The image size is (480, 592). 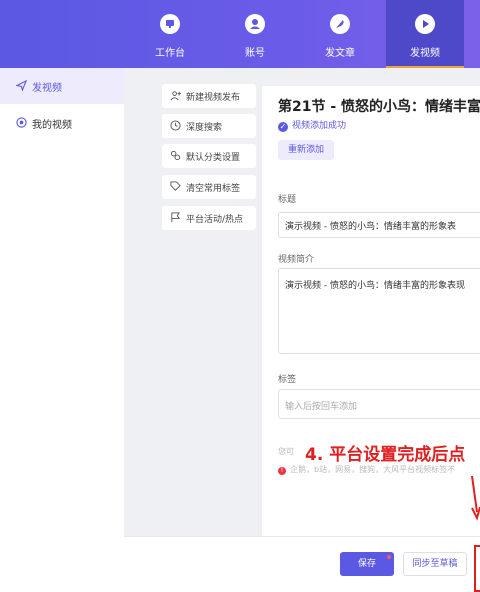 I want to click on check-icon: ✓, so click(x=283, y=127).